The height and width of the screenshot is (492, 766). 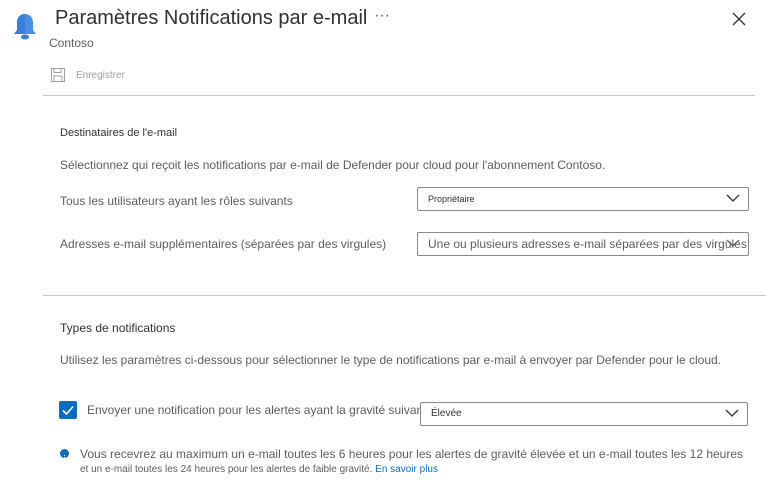 I want to click on roles-dropdown: Propriétaire, so click(x=583, y=199).